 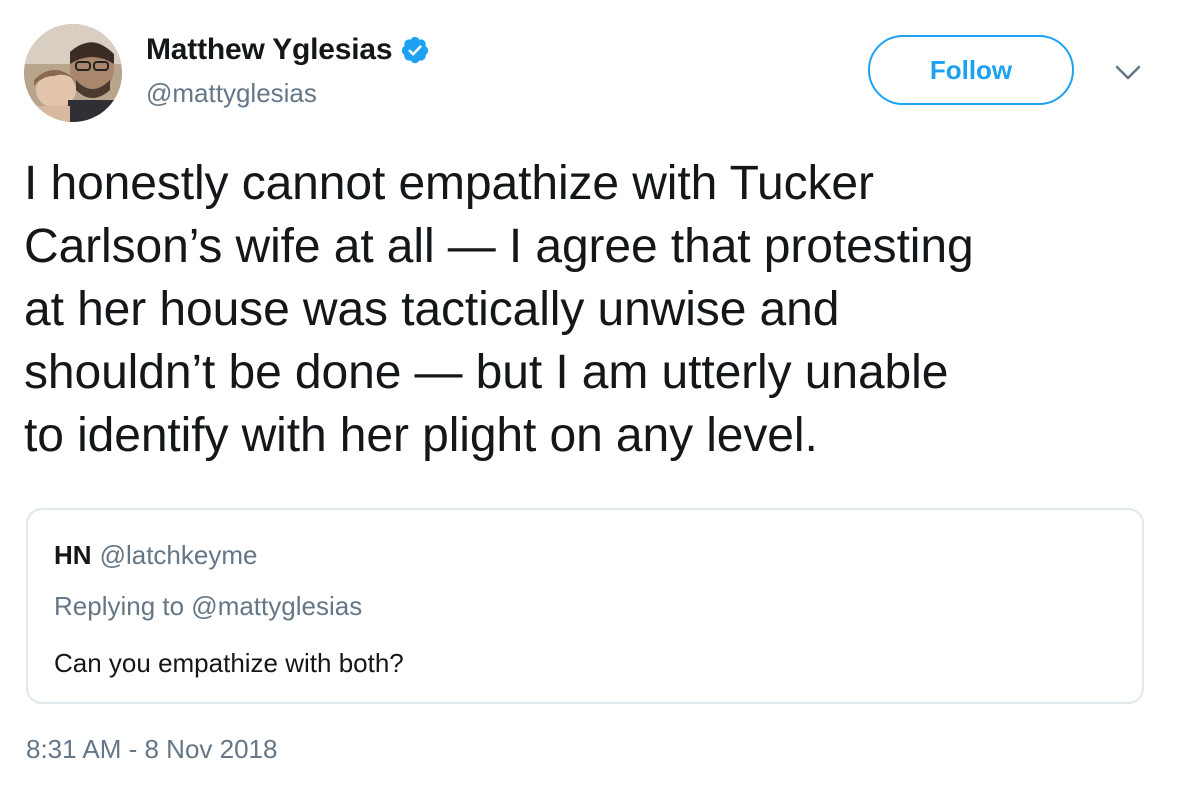 I want to click on quoted-author-row: HN @latchkeyme, so click(x=155, y=555).